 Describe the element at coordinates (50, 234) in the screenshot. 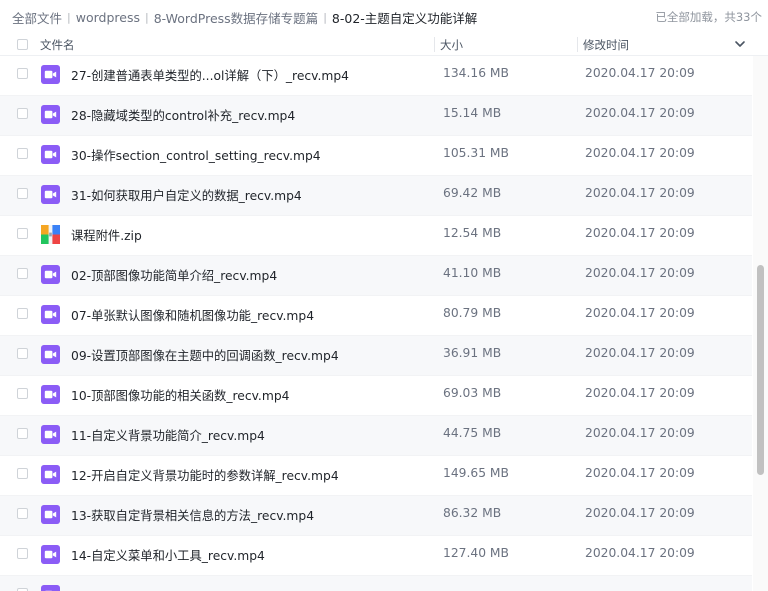

I see `zip-file-icon` at that location.